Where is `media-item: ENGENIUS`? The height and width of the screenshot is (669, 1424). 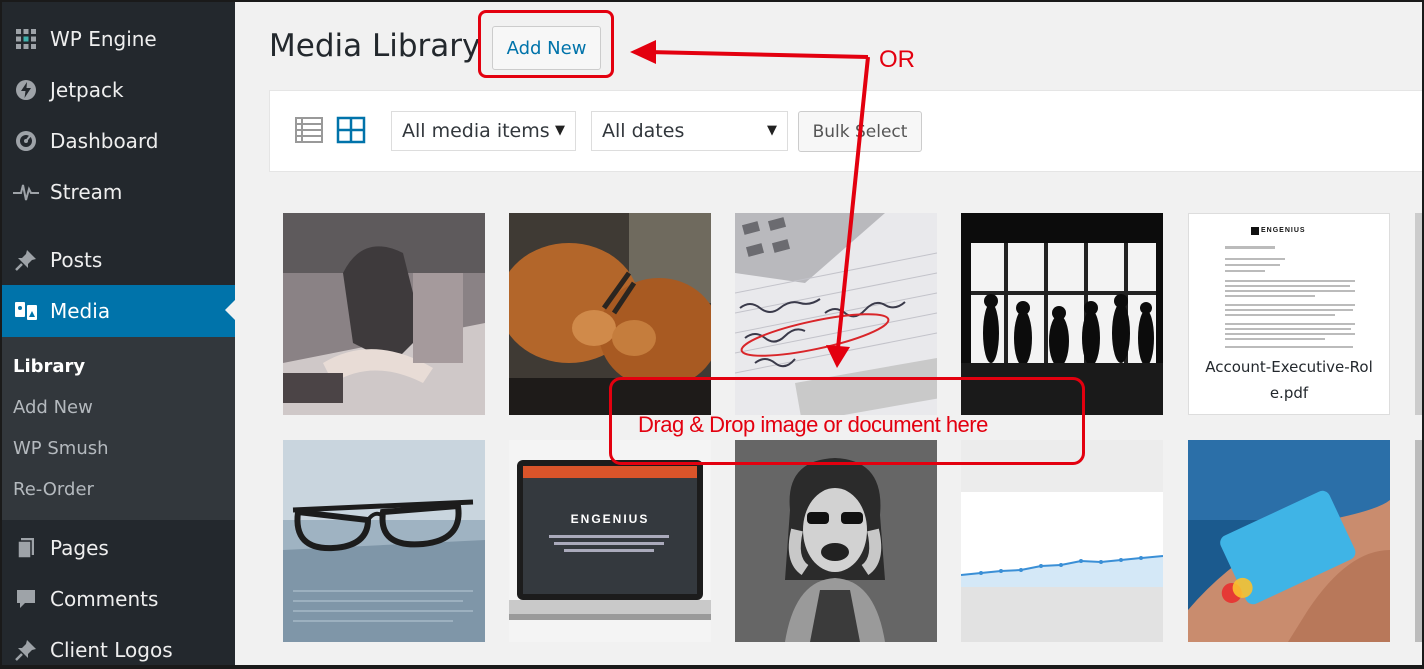
media-item: ENGENIUS is located at coordinates (610, 541).